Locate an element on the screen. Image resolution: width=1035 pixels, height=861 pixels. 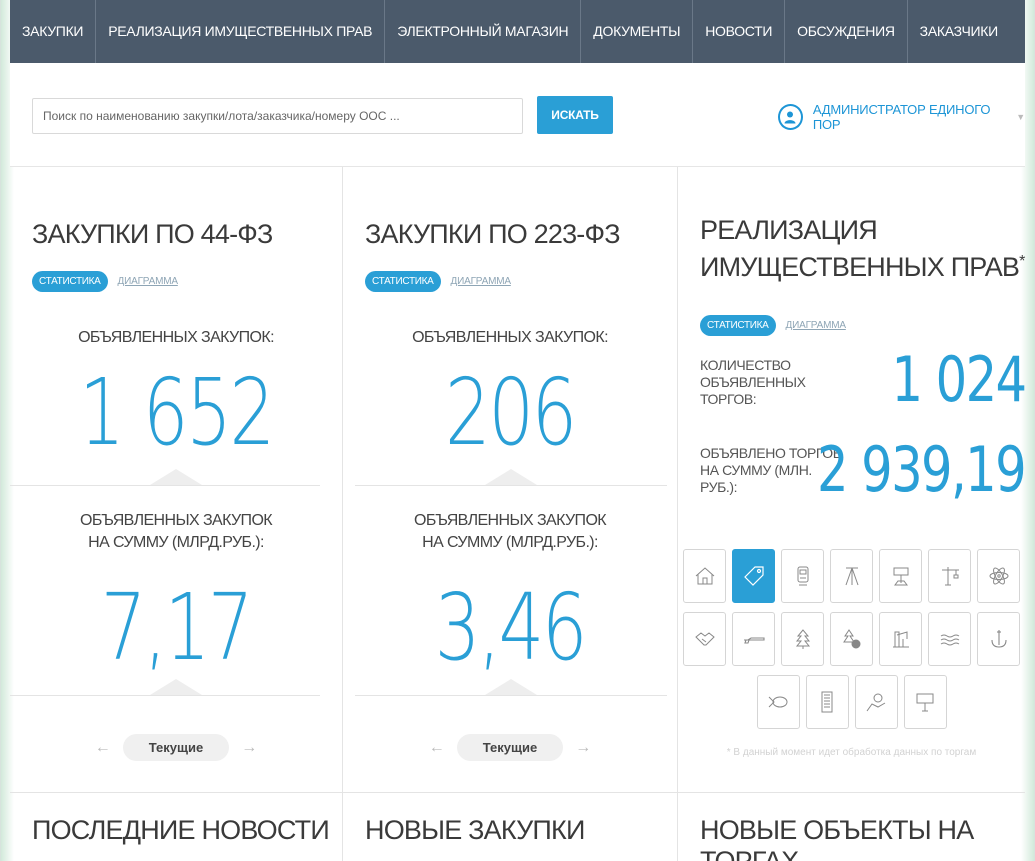
house-icon is located at coordinates (704, 576).